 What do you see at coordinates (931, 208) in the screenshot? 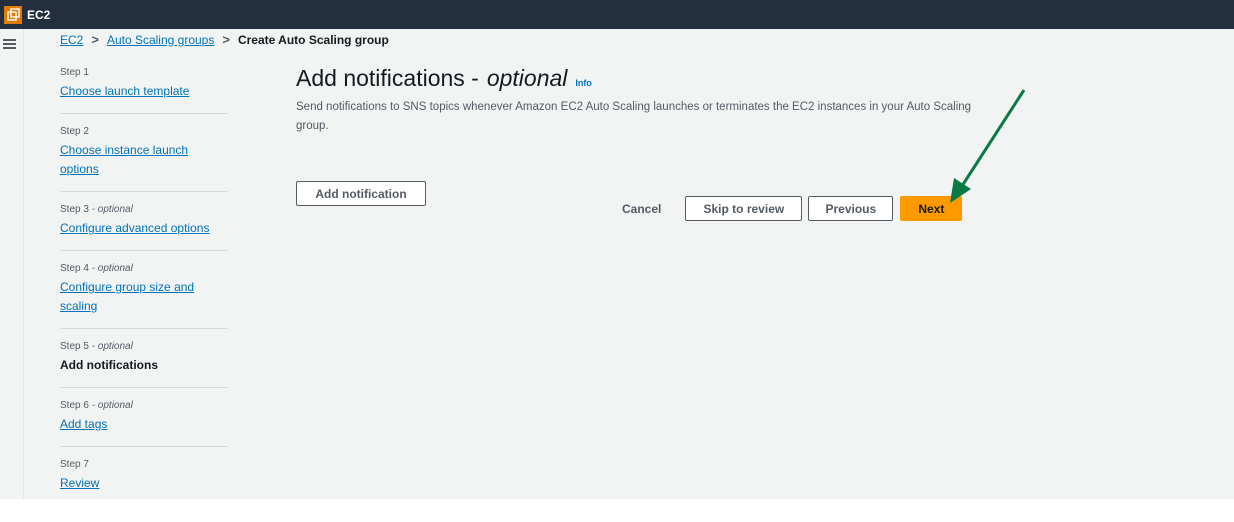
I see `next-button: Next` at bounding box center [931, 208].